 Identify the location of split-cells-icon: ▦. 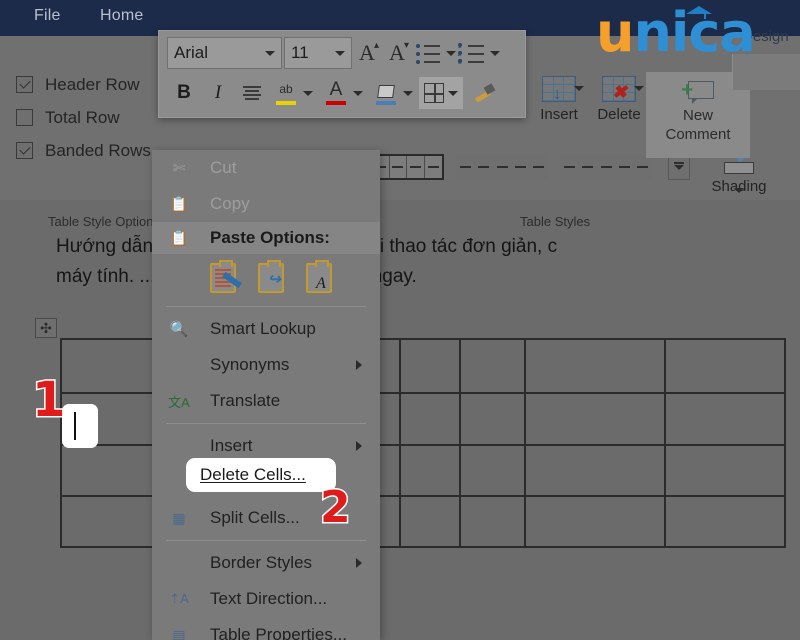
(179, 517).